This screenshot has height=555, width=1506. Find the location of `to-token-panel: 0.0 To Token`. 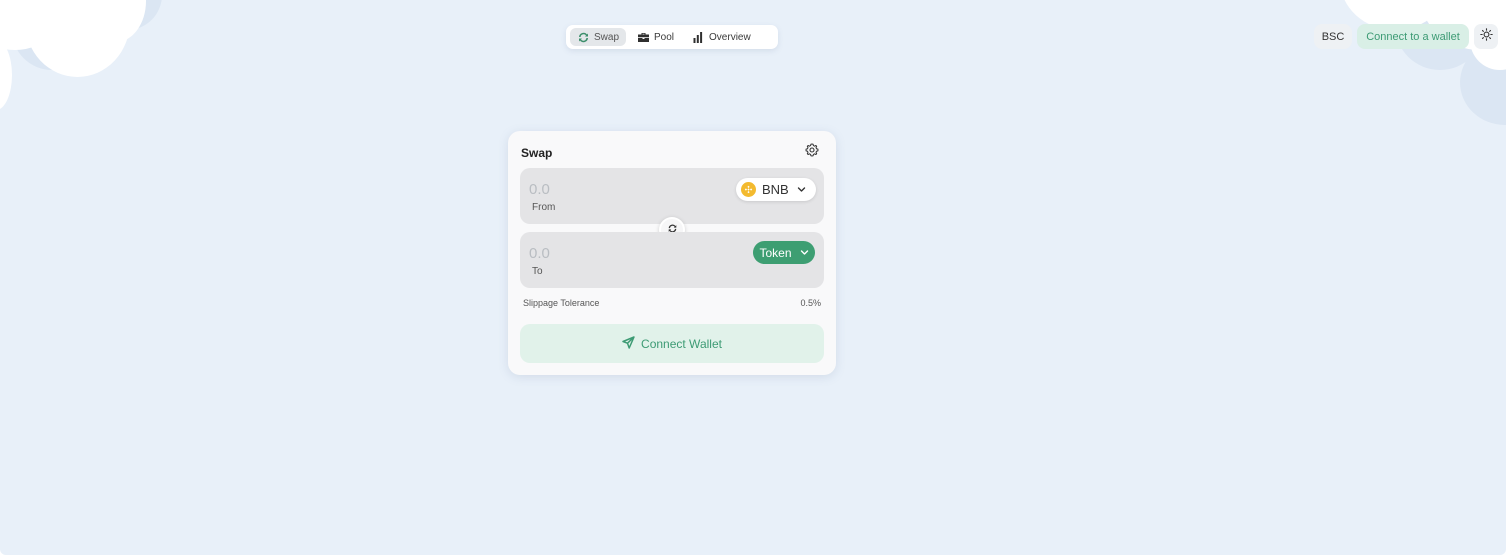

to-token-panel: 0.0 To Token is located at coordinates (672, 260).